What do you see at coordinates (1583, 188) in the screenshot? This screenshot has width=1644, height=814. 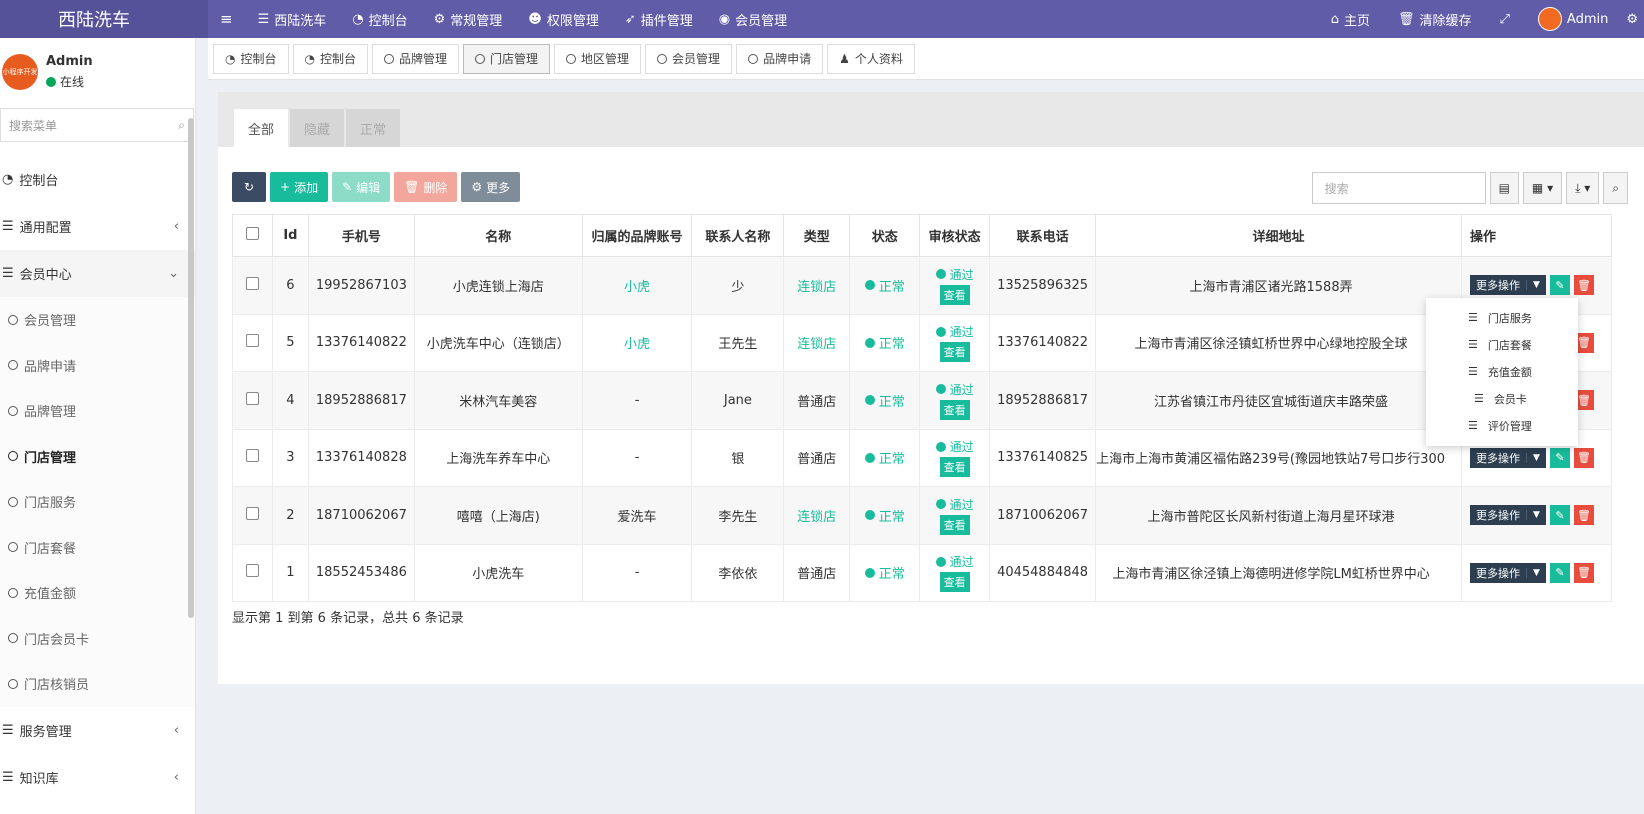 I see `export-button: ⤓ ▾` at bounding box center [1583, 188].